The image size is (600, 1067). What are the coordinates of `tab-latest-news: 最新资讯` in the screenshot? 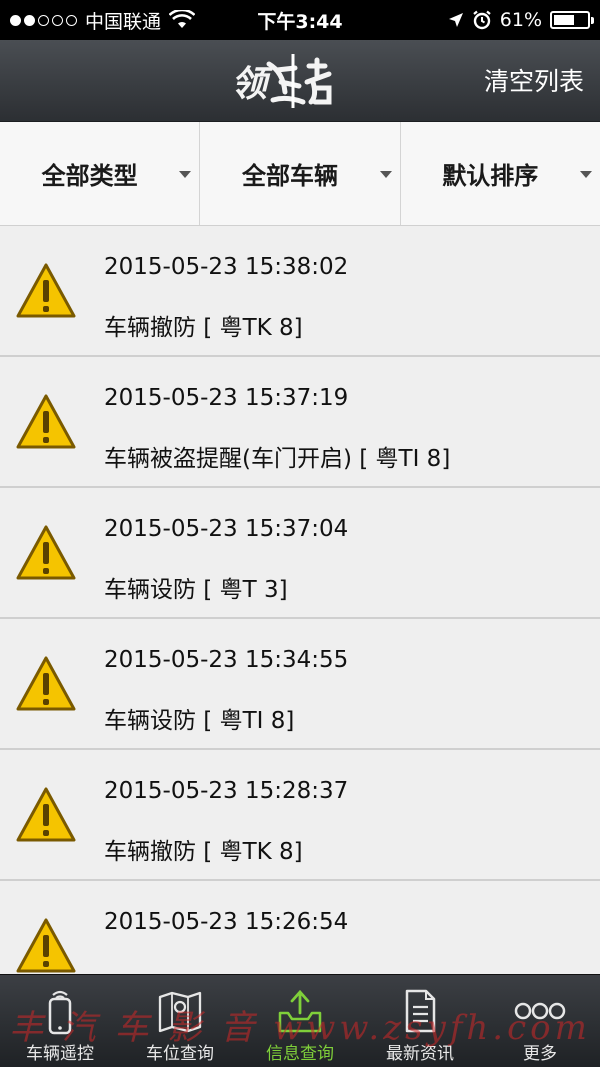 It's located at (420, 1021).